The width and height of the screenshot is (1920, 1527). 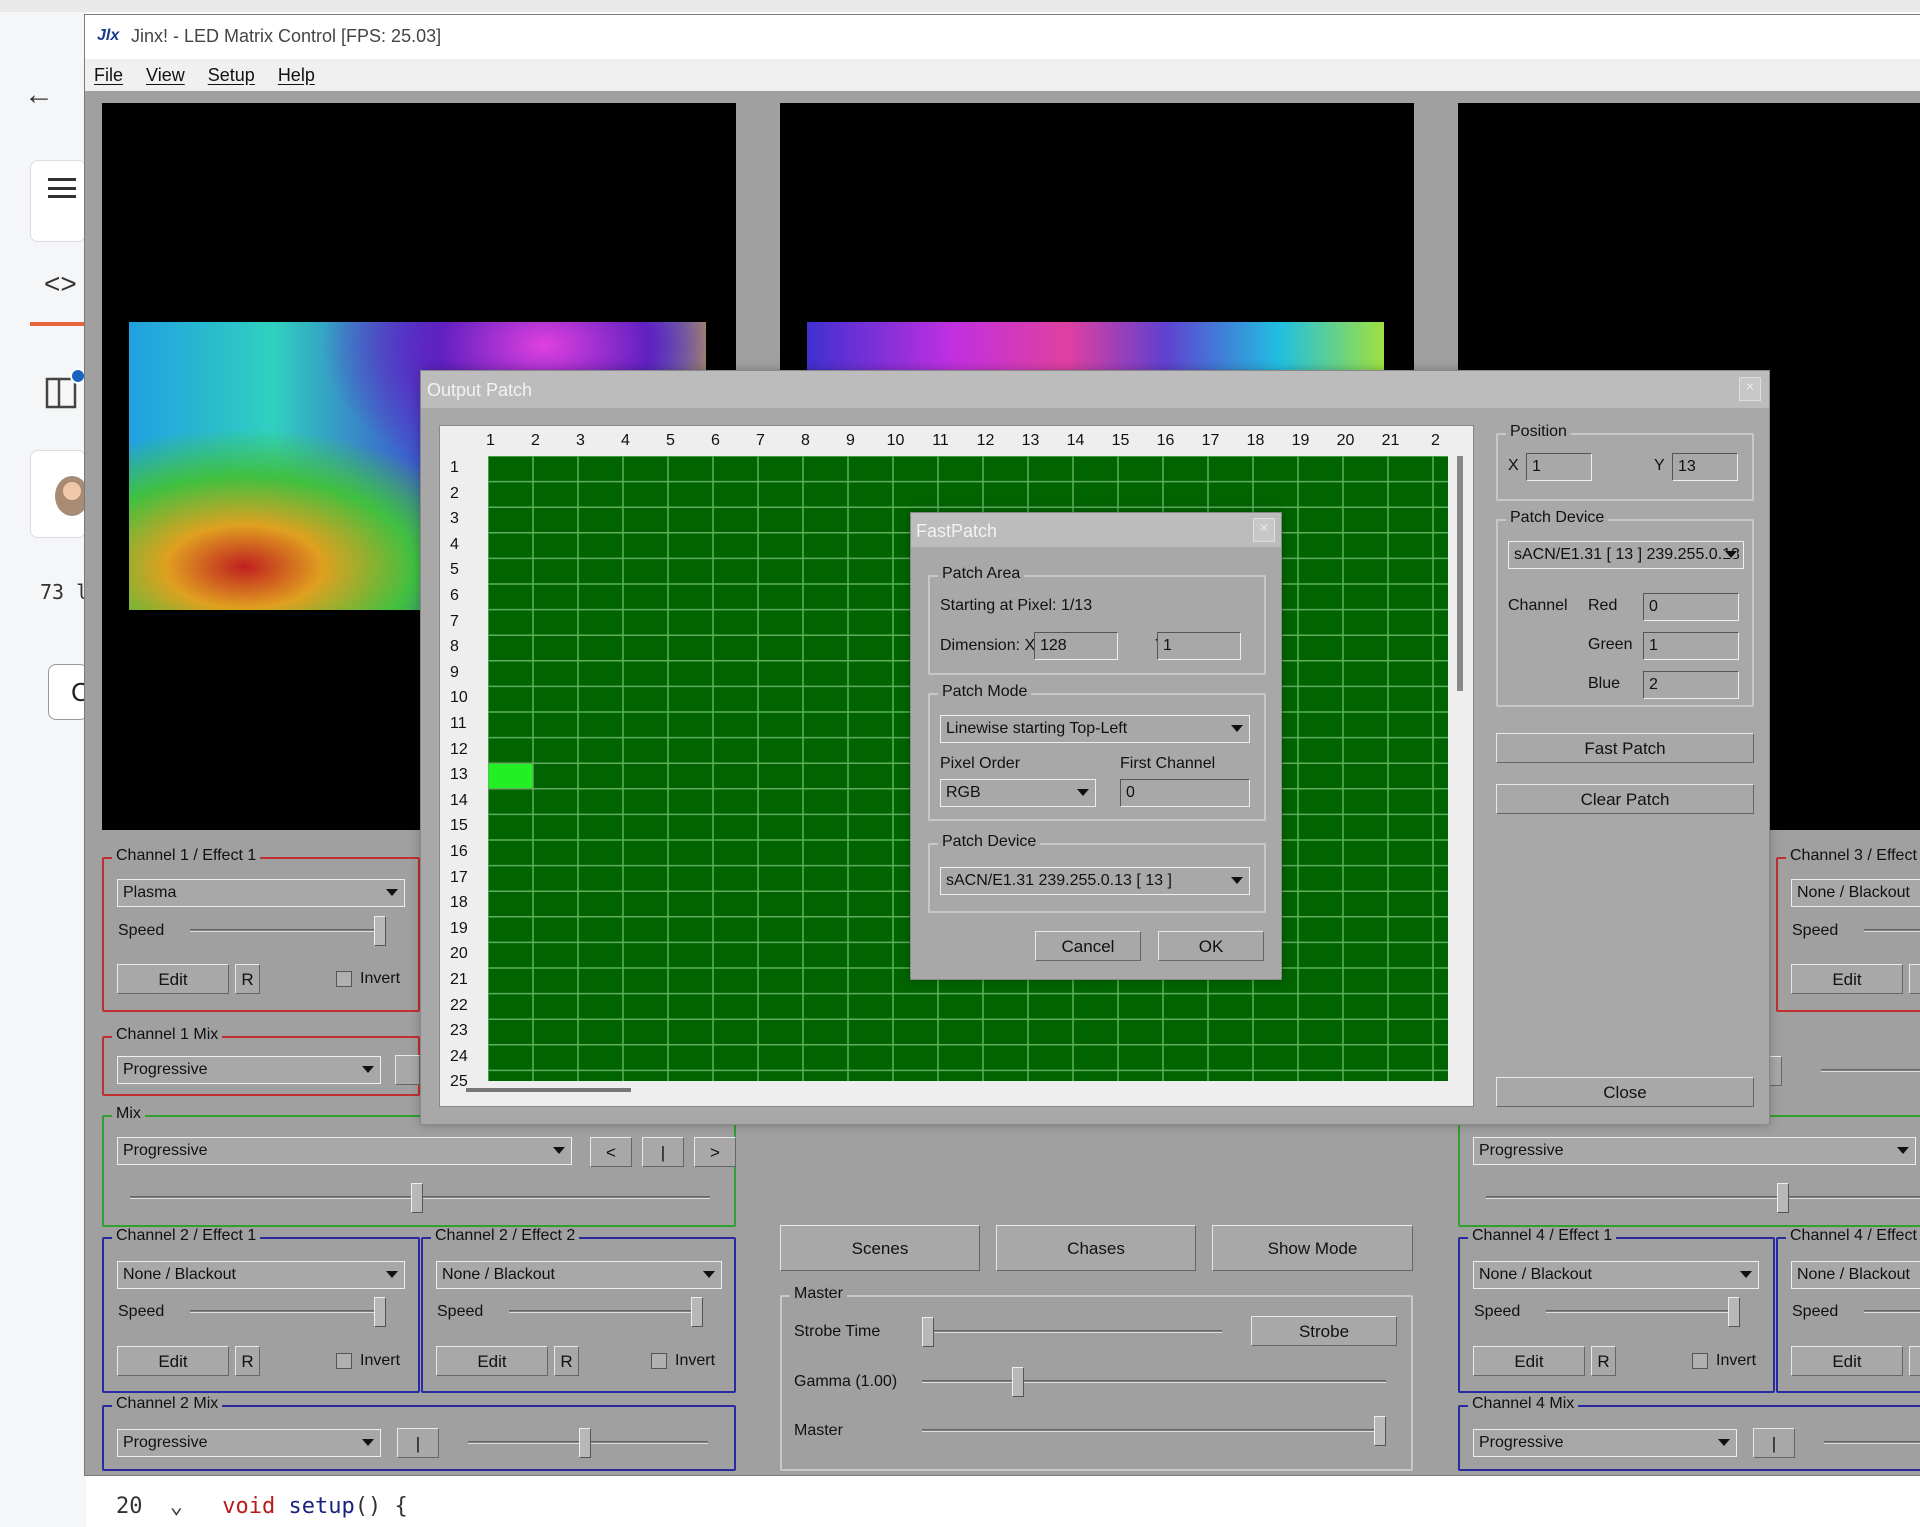 What do you see at coordinates (108, 75) in the screenshot?
I see `menu-file: File` at bounding box center [108, 75].